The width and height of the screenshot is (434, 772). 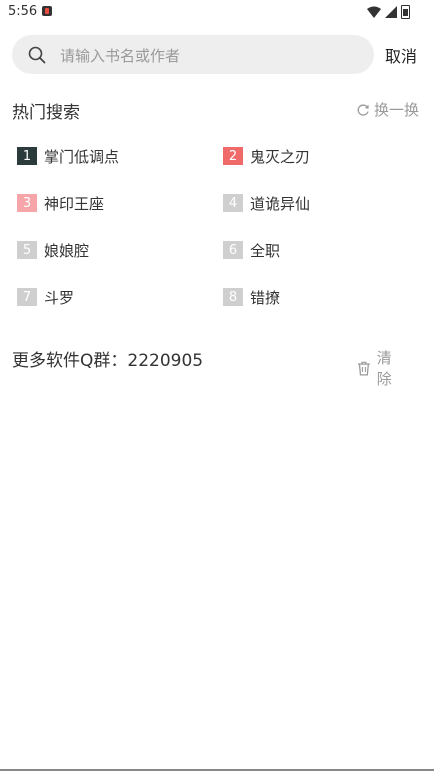 I want to click on hot-item: 4 道诡异仙, so click(x=266, y=203).